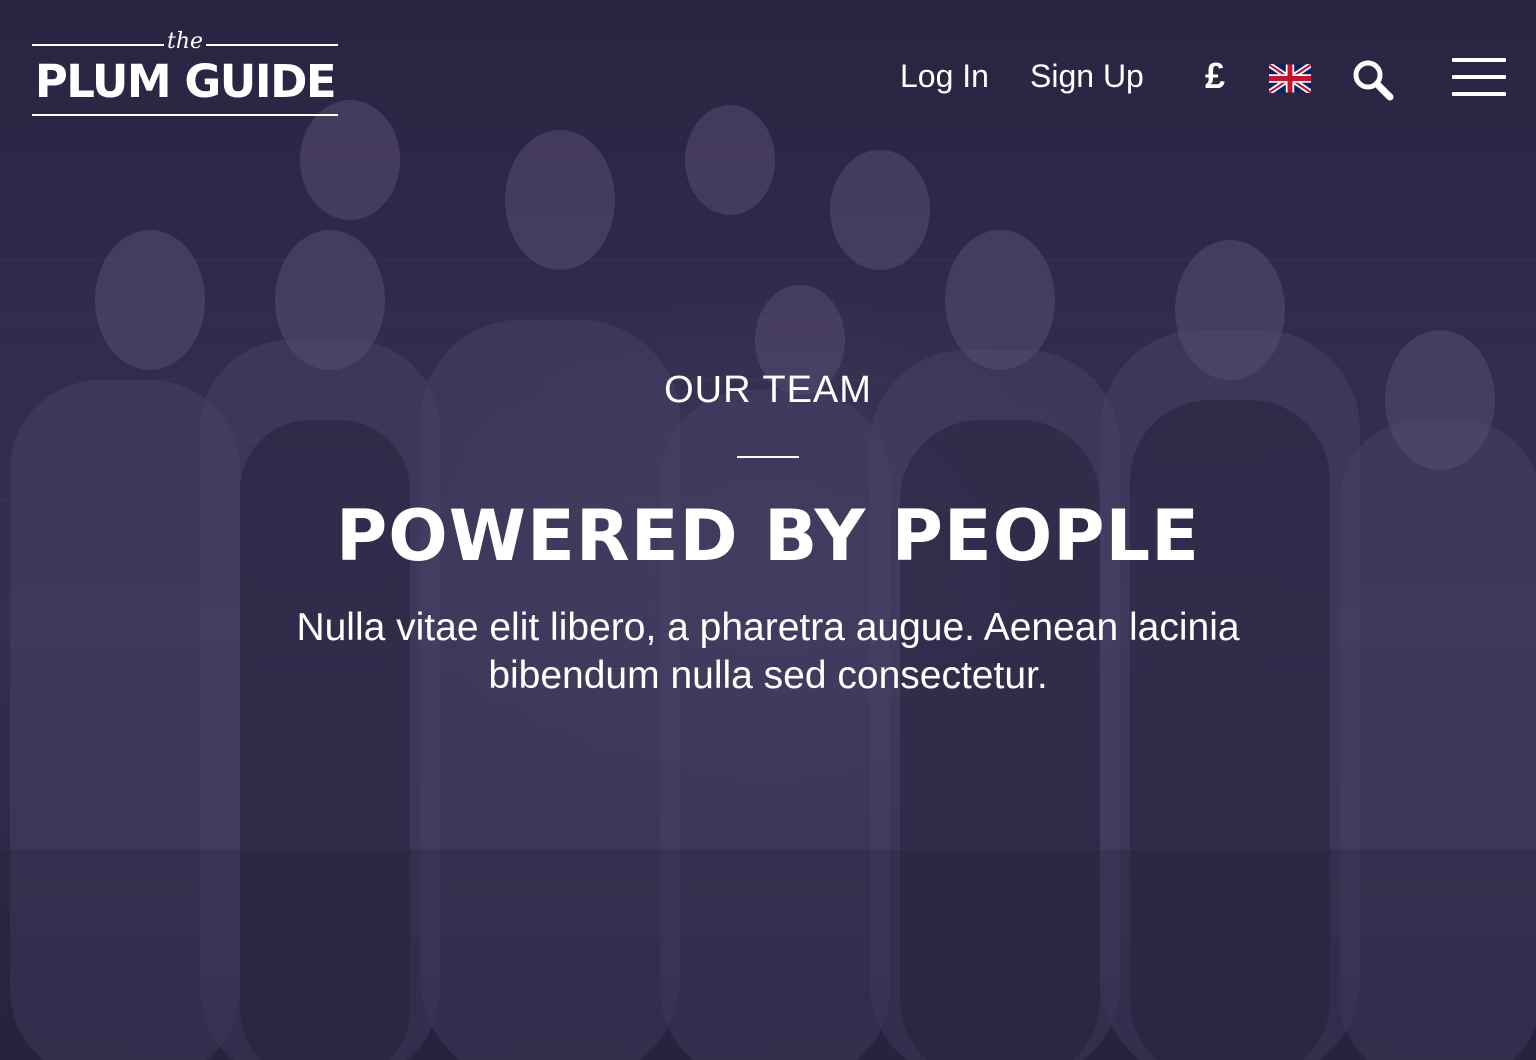  What do you see at coordinates (1215, 76) in the screenshot?
I see `currency-selector: £` at bounding box center [1215, 76].